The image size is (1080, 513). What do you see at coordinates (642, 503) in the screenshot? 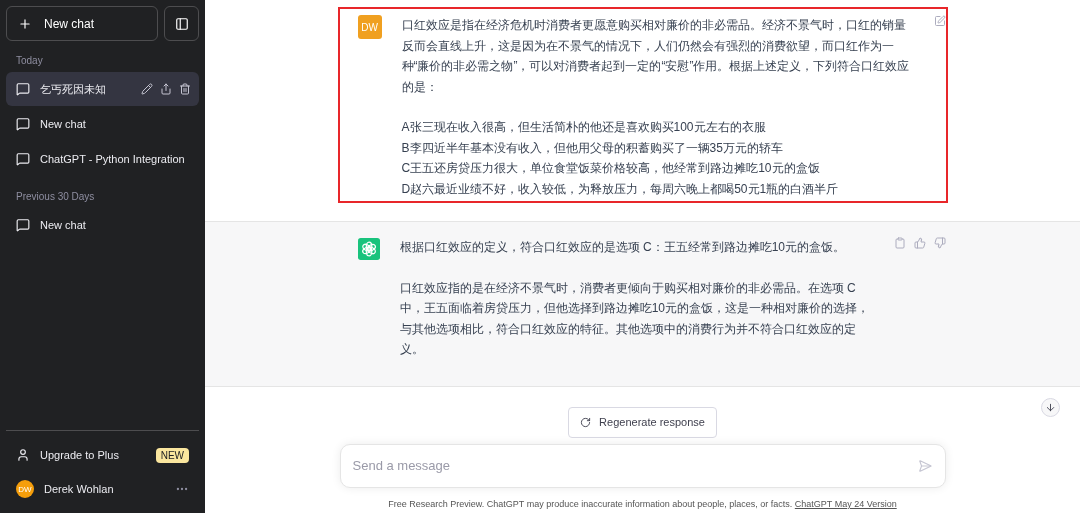
I see `footer-text: Free Research Preview. ChatGPT may produce inaccurate information about people, places, or facts. ChatGPT May 24 Version` at bounding box center [642, 503].